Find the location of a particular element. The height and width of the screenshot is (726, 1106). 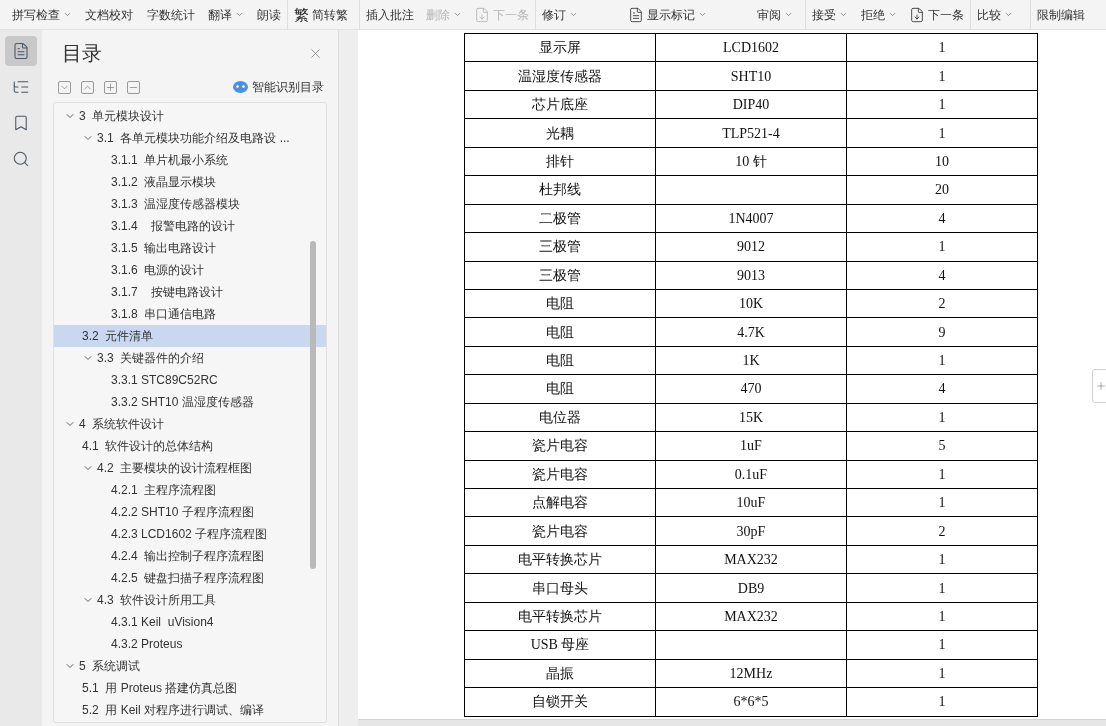

table-cell: 1uF is located at coordinates (751, 446).